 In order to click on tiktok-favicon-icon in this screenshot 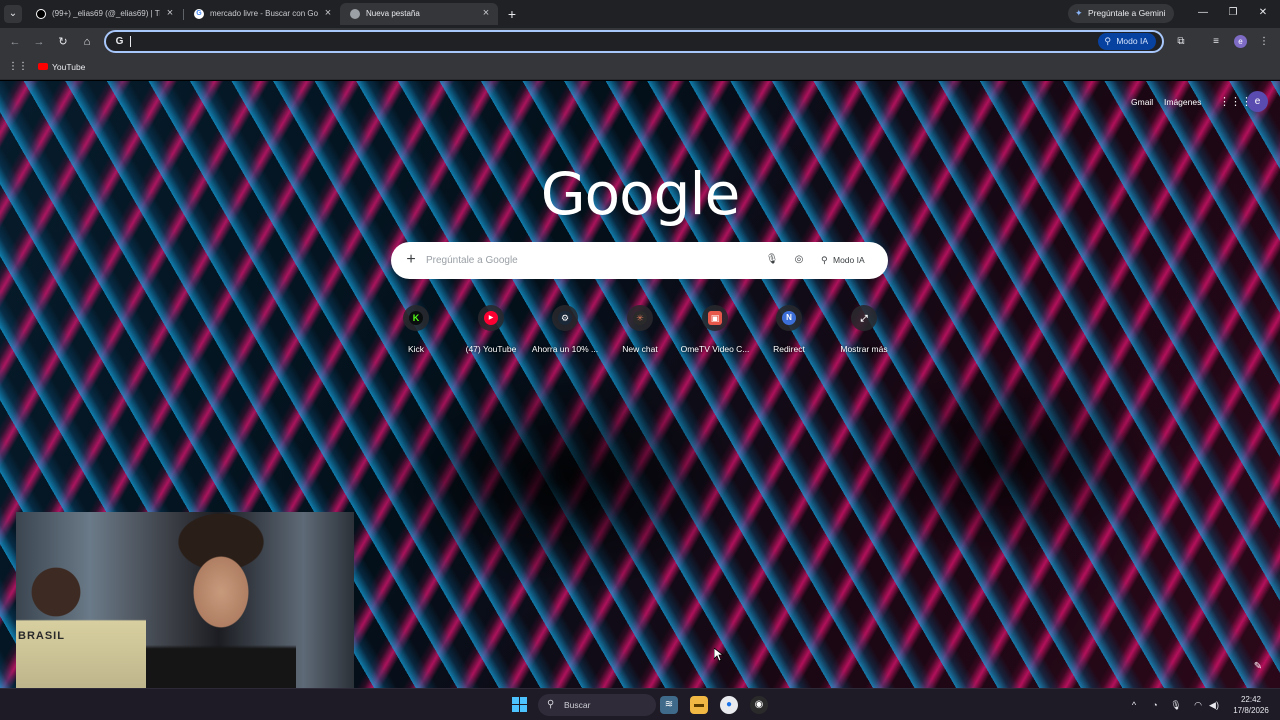, I will do `click(41, 14)`.